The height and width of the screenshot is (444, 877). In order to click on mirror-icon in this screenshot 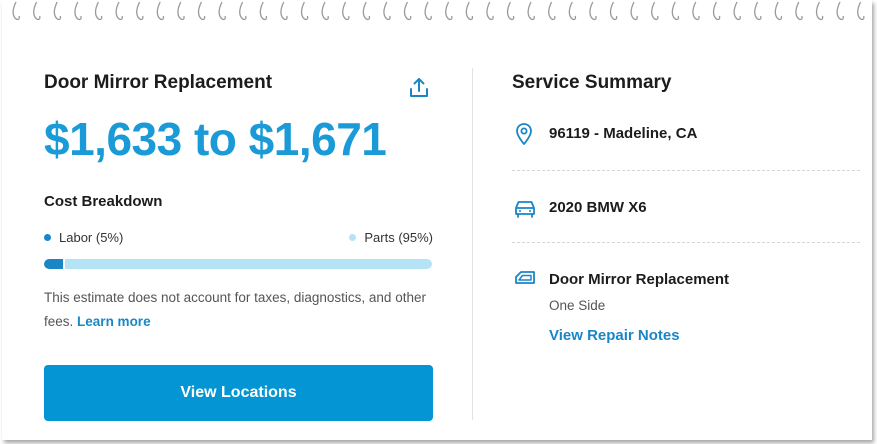, I will do `click(525, 281)`.